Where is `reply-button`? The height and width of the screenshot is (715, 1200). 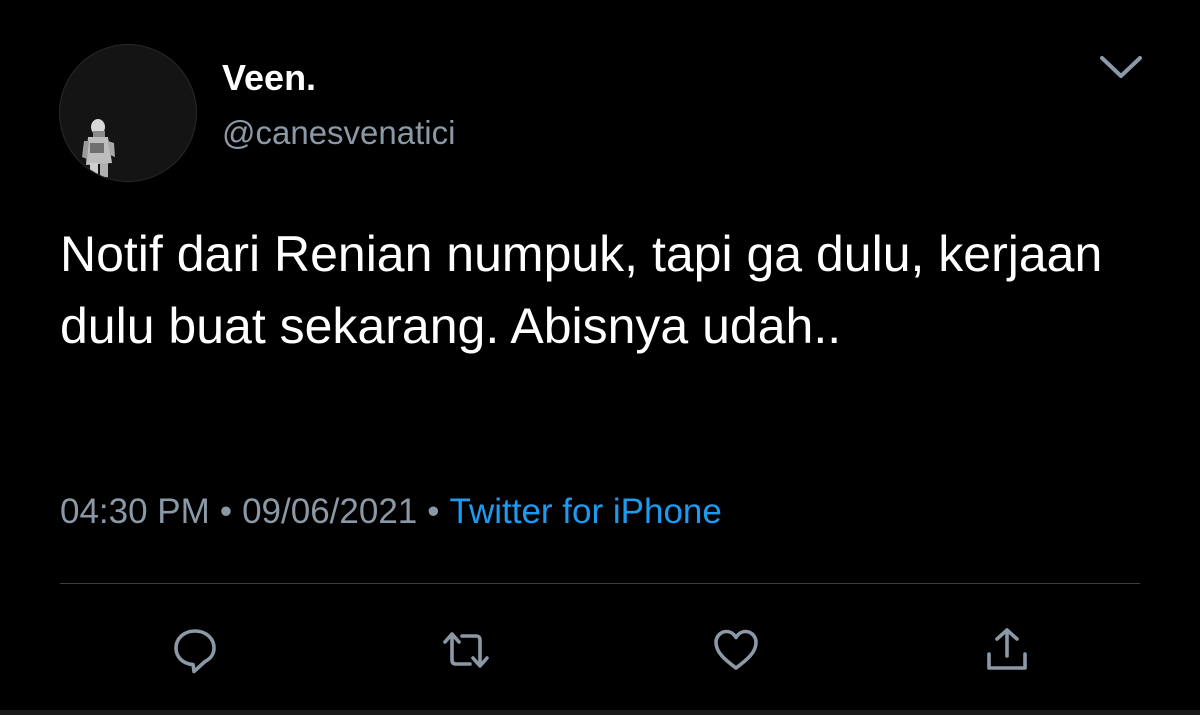
reply-button is located at coordinates (195, 650).